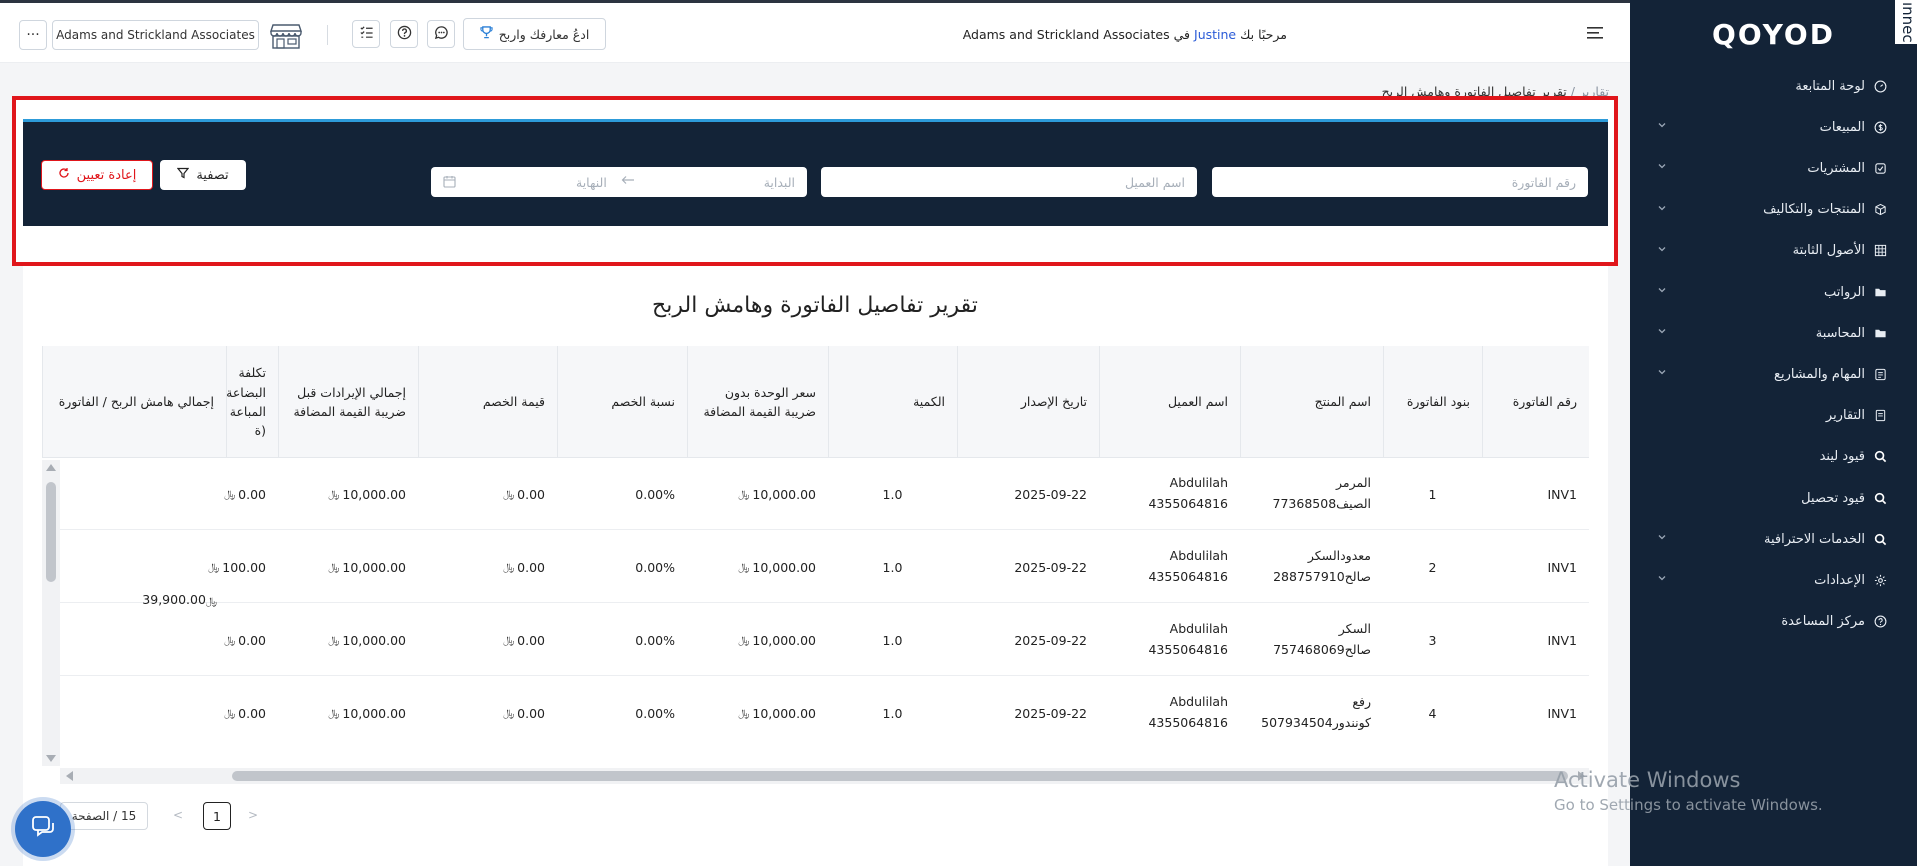 The width and height of the screenshot is (1917, 866). What do you see at coordinates (327, 35) in the screenshot?
I see `header-divider` at bounding box center [327, 35].